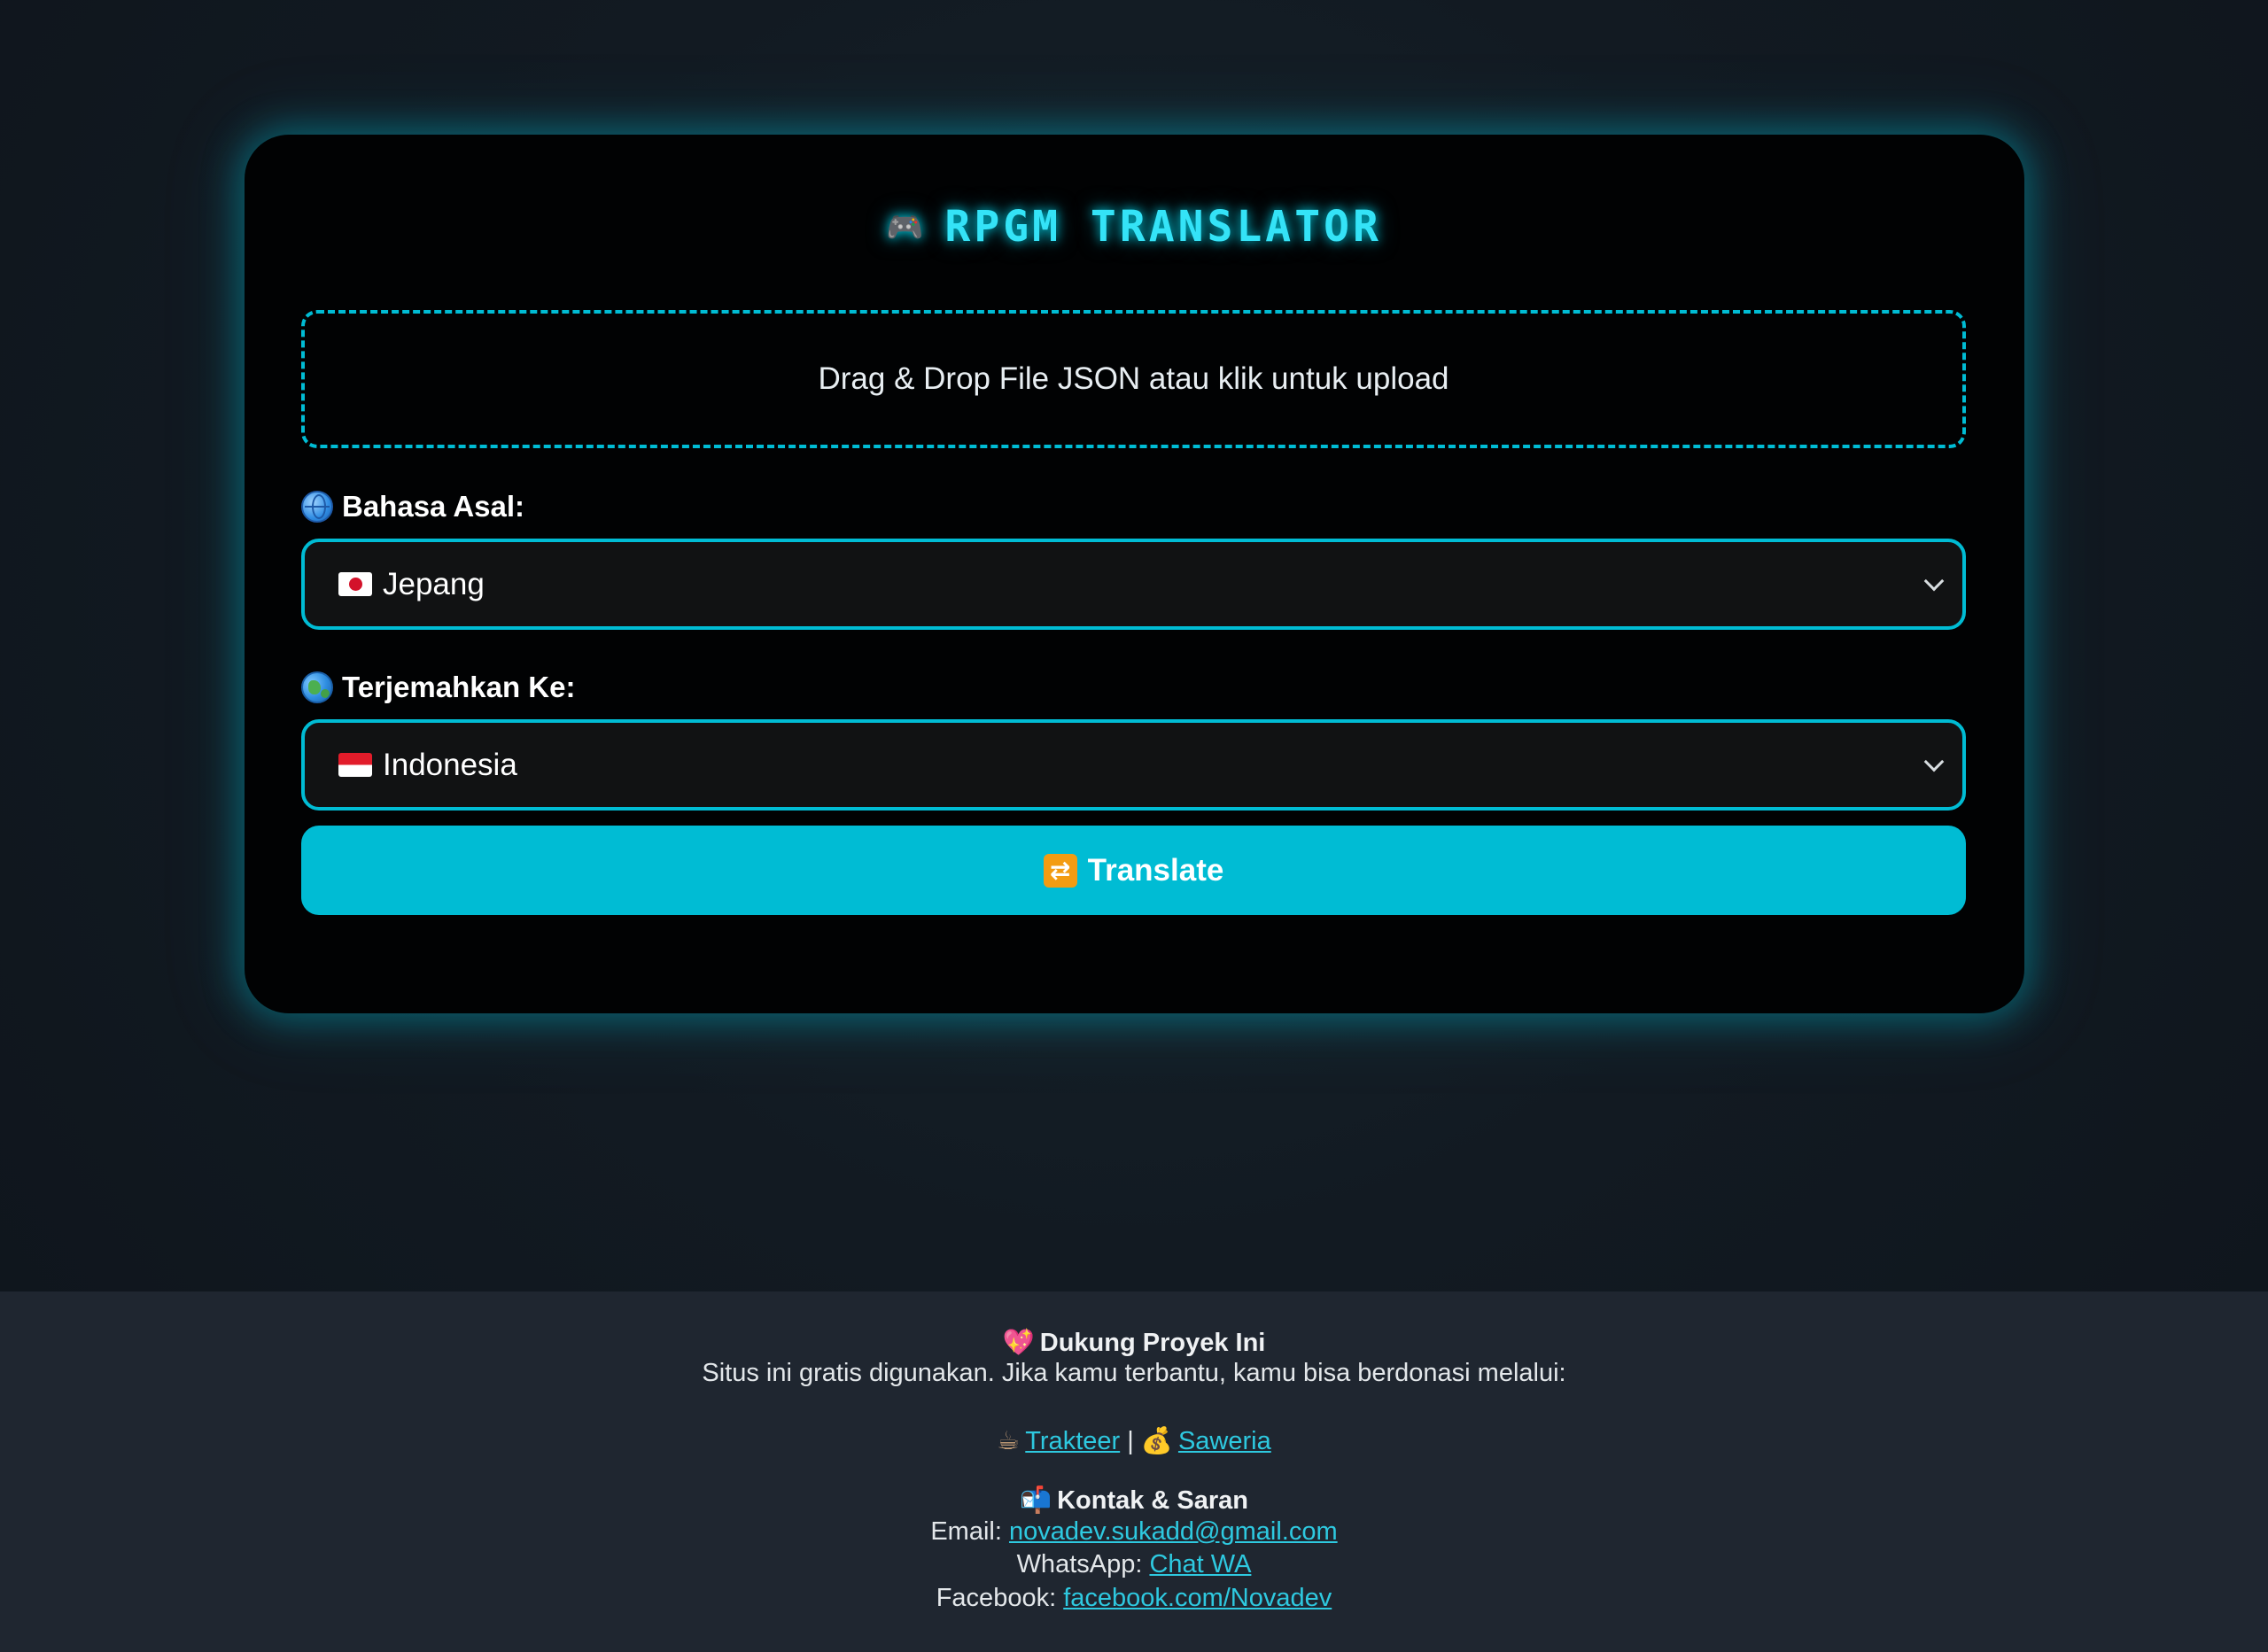 The image size is (2268, 1652). Describe the element at coordinates (1035, 1500) in the screenshot. I see `mailbox-icon: 📬` at that location.